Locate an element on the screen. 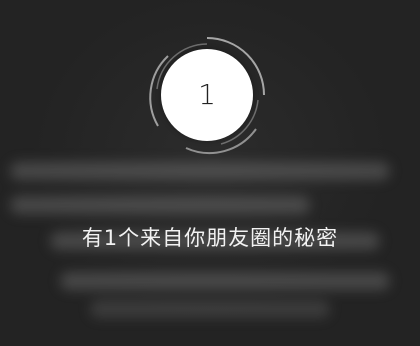  badge-circle: 1 is located at coordinates (207, 95).